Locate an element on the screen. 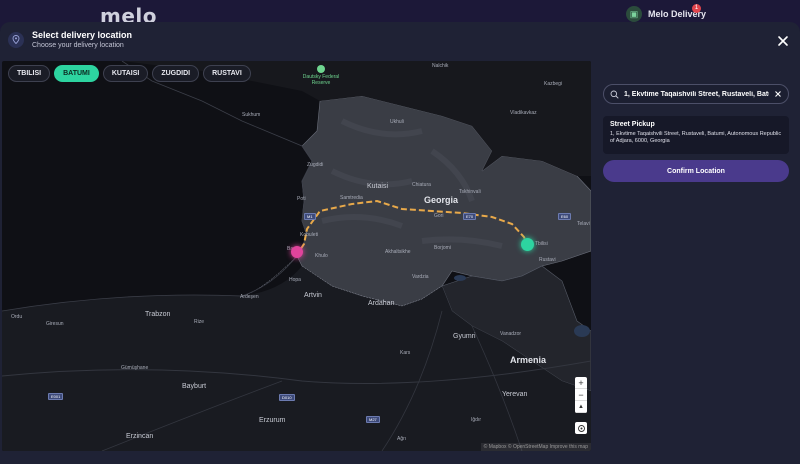  zoom-in-button: + is located at coordinates (581, 383).